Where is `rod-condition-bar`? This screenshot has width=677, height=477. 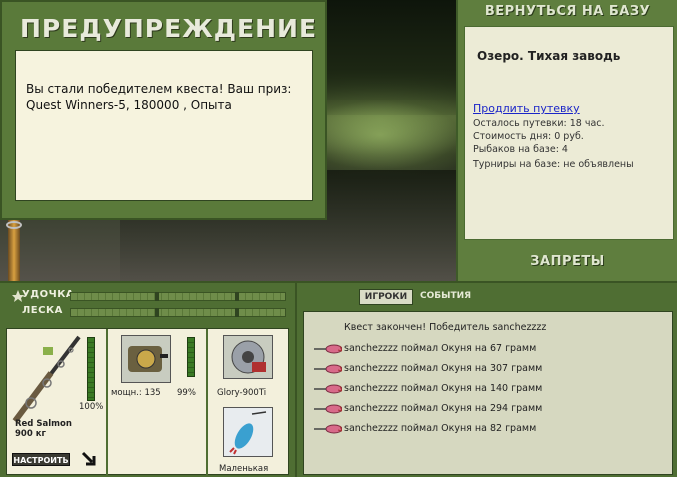 rod-condition-bar is located at coordinates (91, 369).